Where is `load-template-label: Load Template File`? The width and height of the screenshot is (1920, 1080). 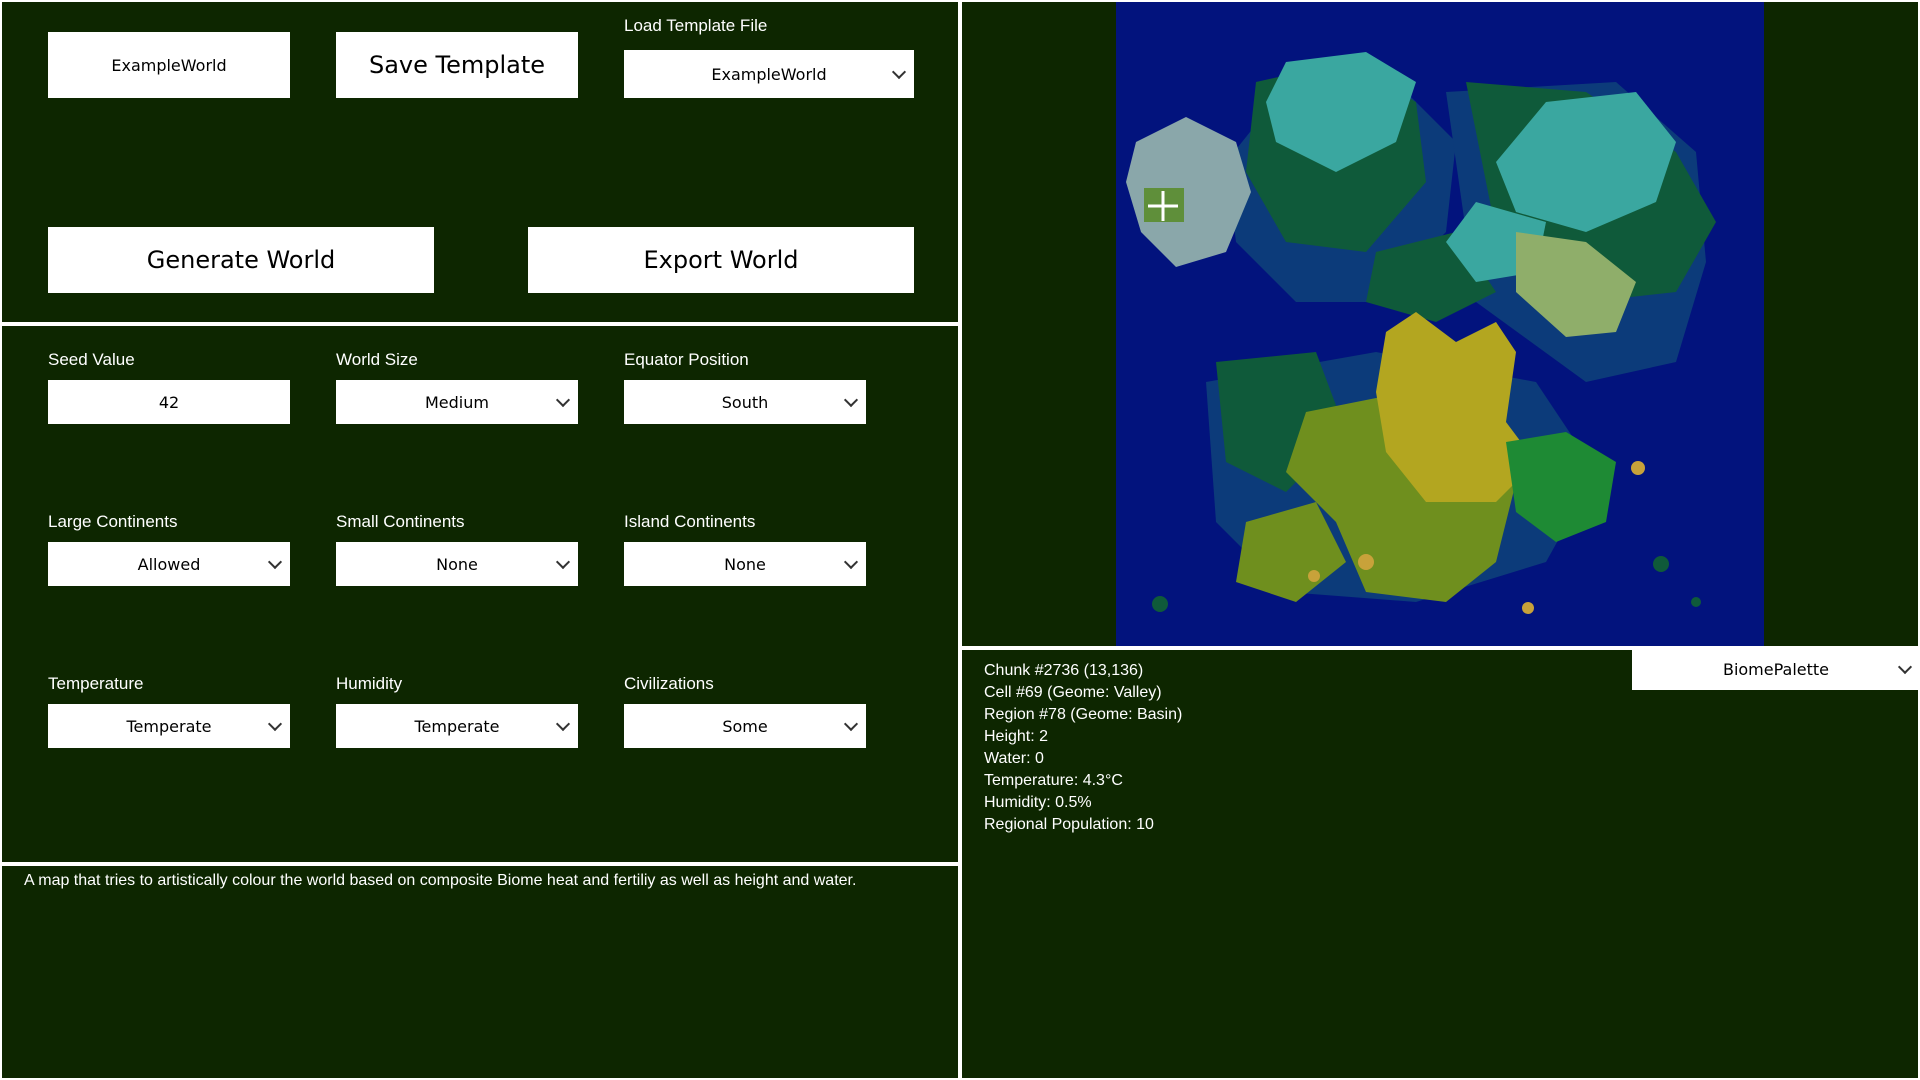
load-template-label: Load Template File is located at coordinates (696, 25).